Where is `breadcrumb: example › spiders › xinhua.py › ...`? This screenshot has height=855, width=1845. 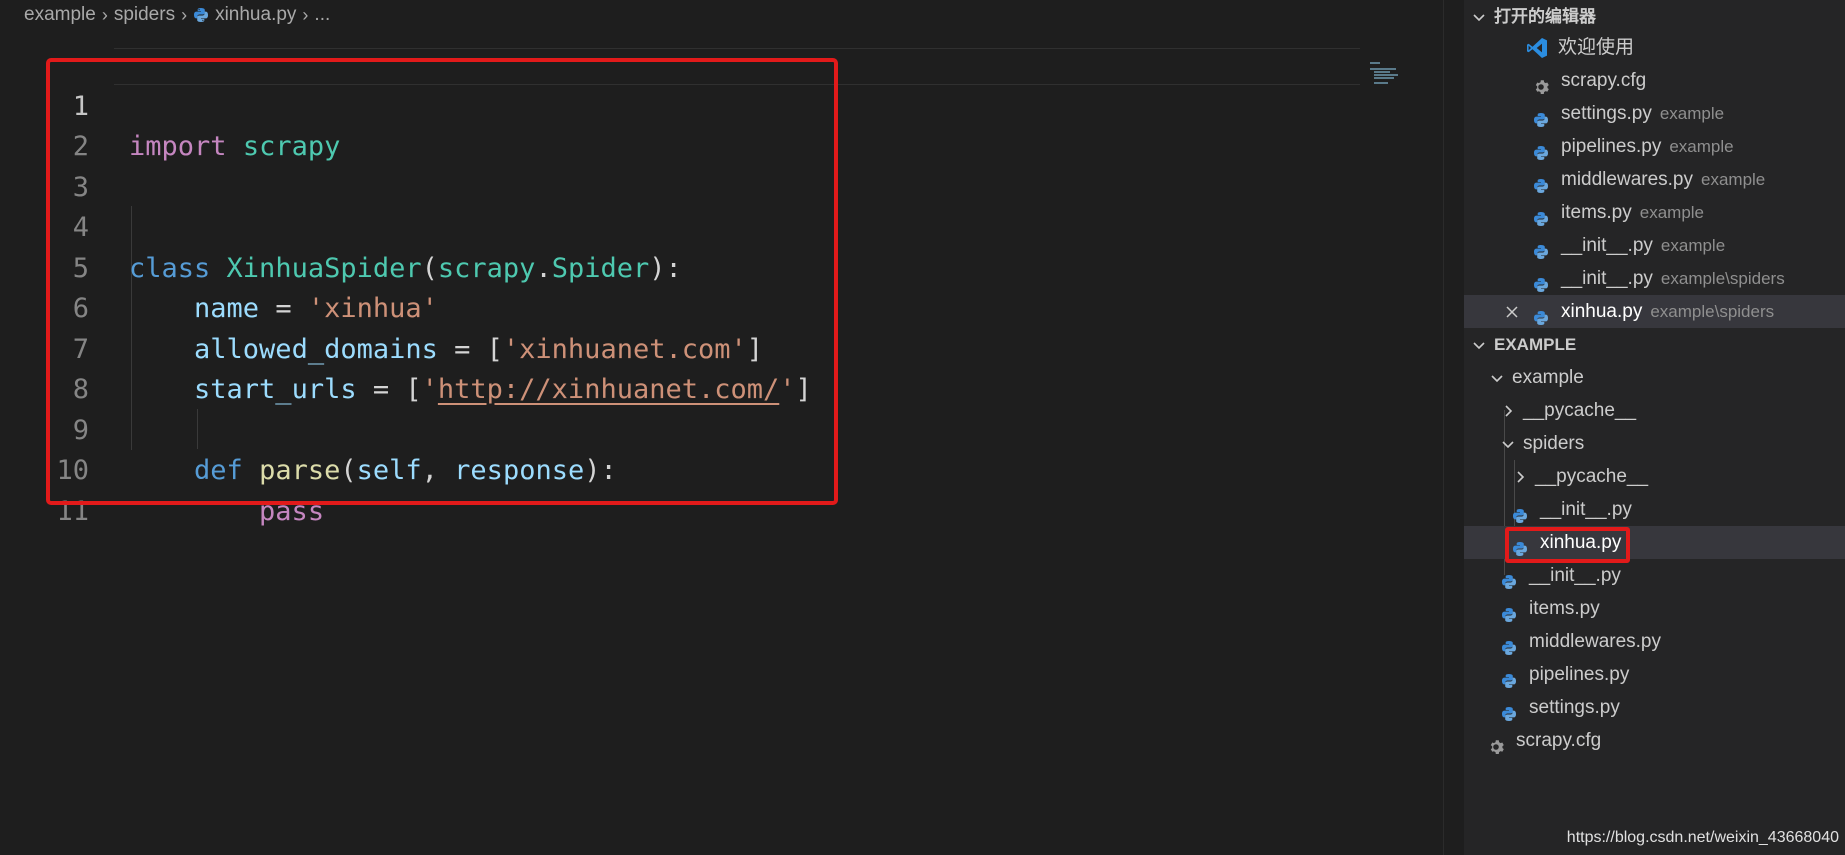
breadcrumb: example › spiders › xinhua.py › ... is located at coordinates (177, 15).